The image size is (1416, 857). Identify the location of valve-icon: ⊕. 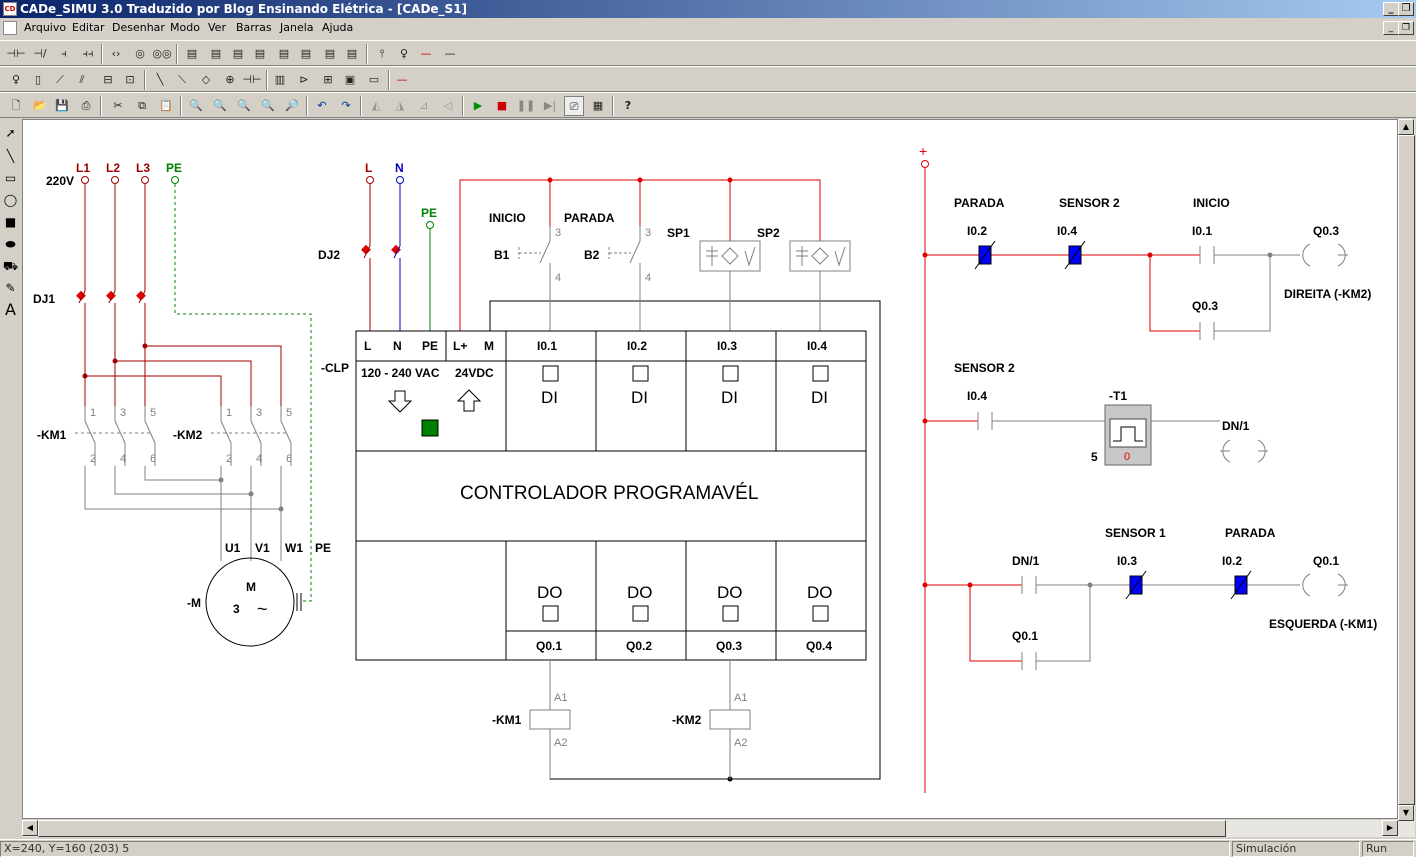
(230, 80).